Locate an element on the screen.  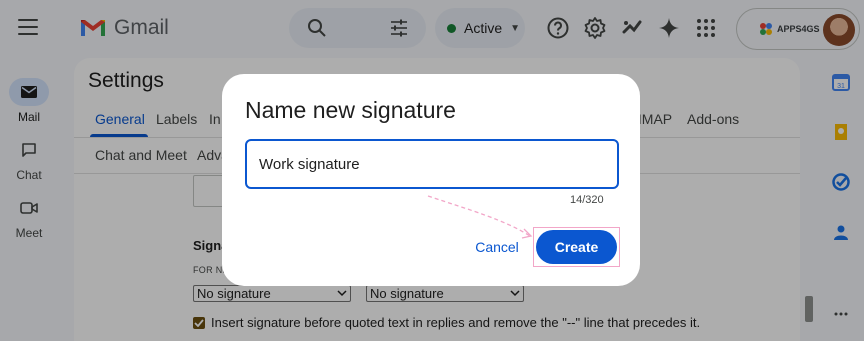
cancel-button: Cancel is located at coordinates (497, 247).